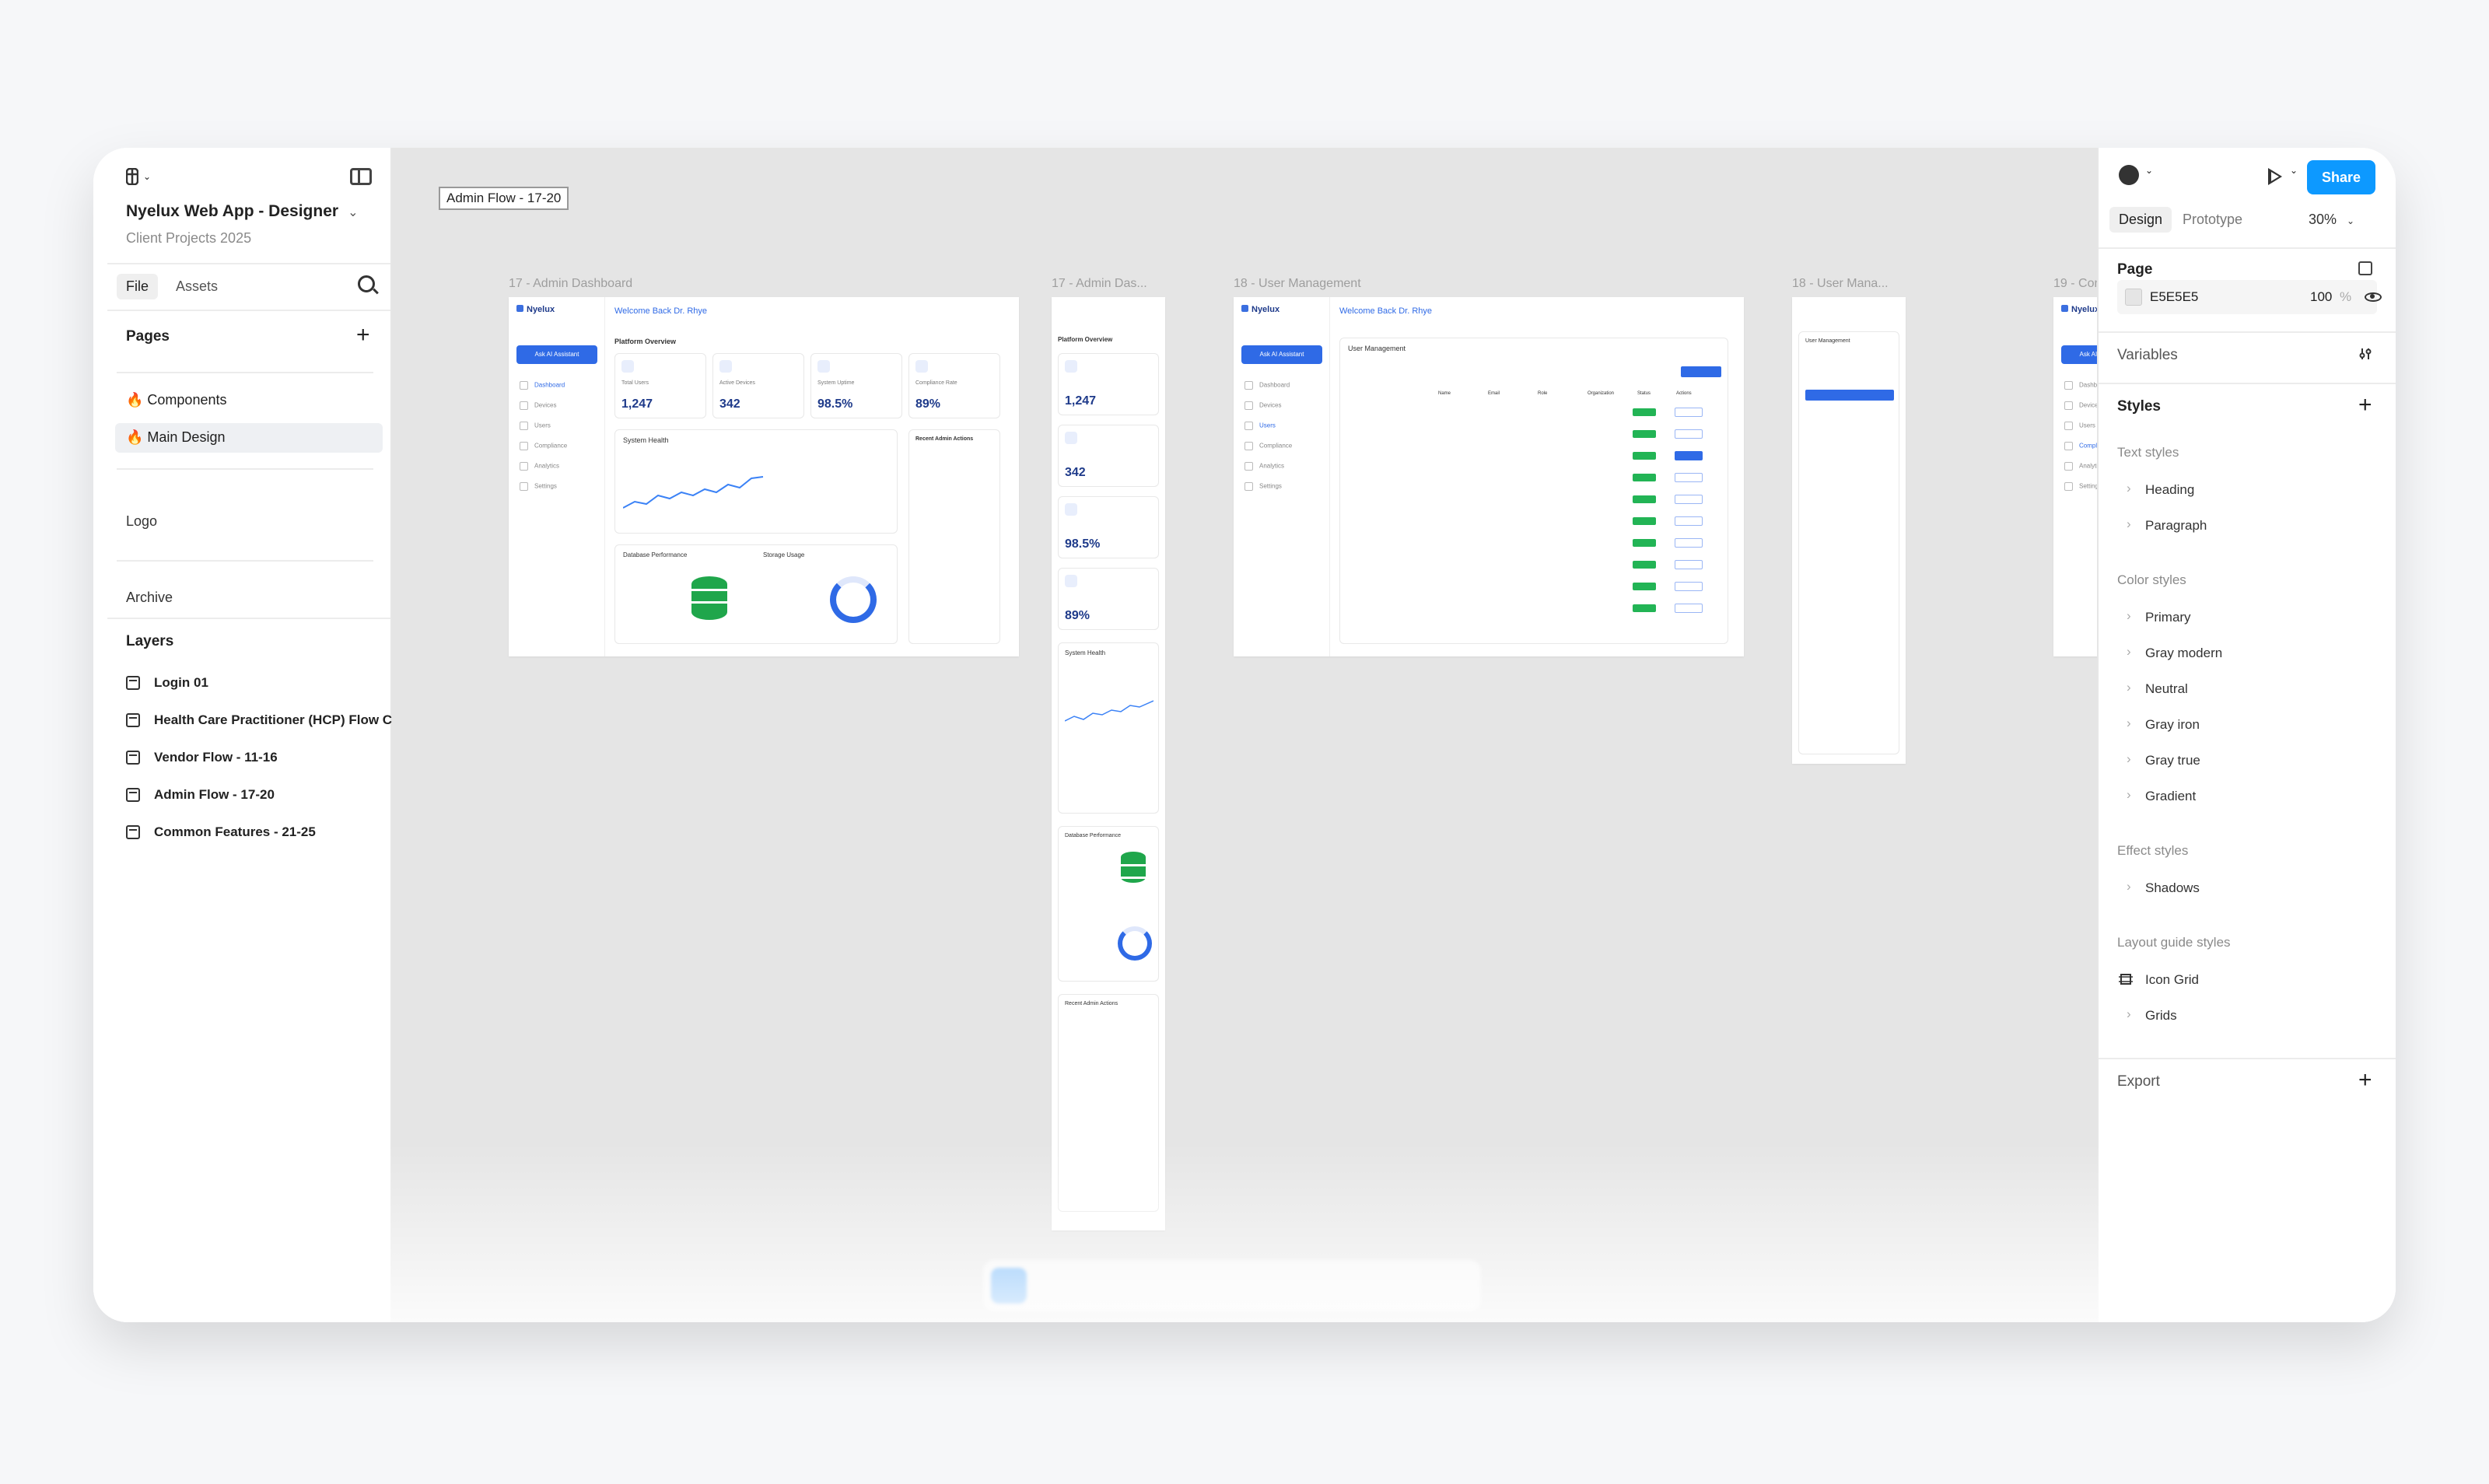  Describe the element at coordinates (1232, 1286) in the screenshot. I see `bottom-toolbar` at that location.